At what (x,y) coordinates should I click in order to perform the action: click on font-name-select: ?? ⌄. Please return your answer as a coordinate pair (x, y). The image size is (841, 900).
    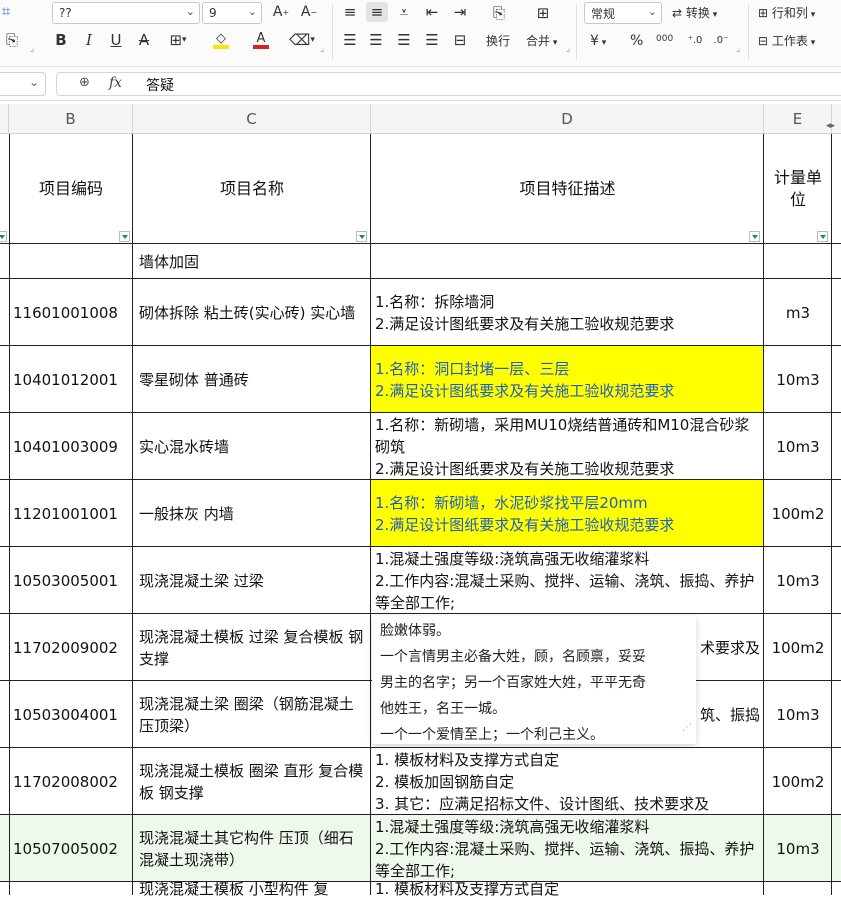
    Looking at the image, I should click on (126, 13).